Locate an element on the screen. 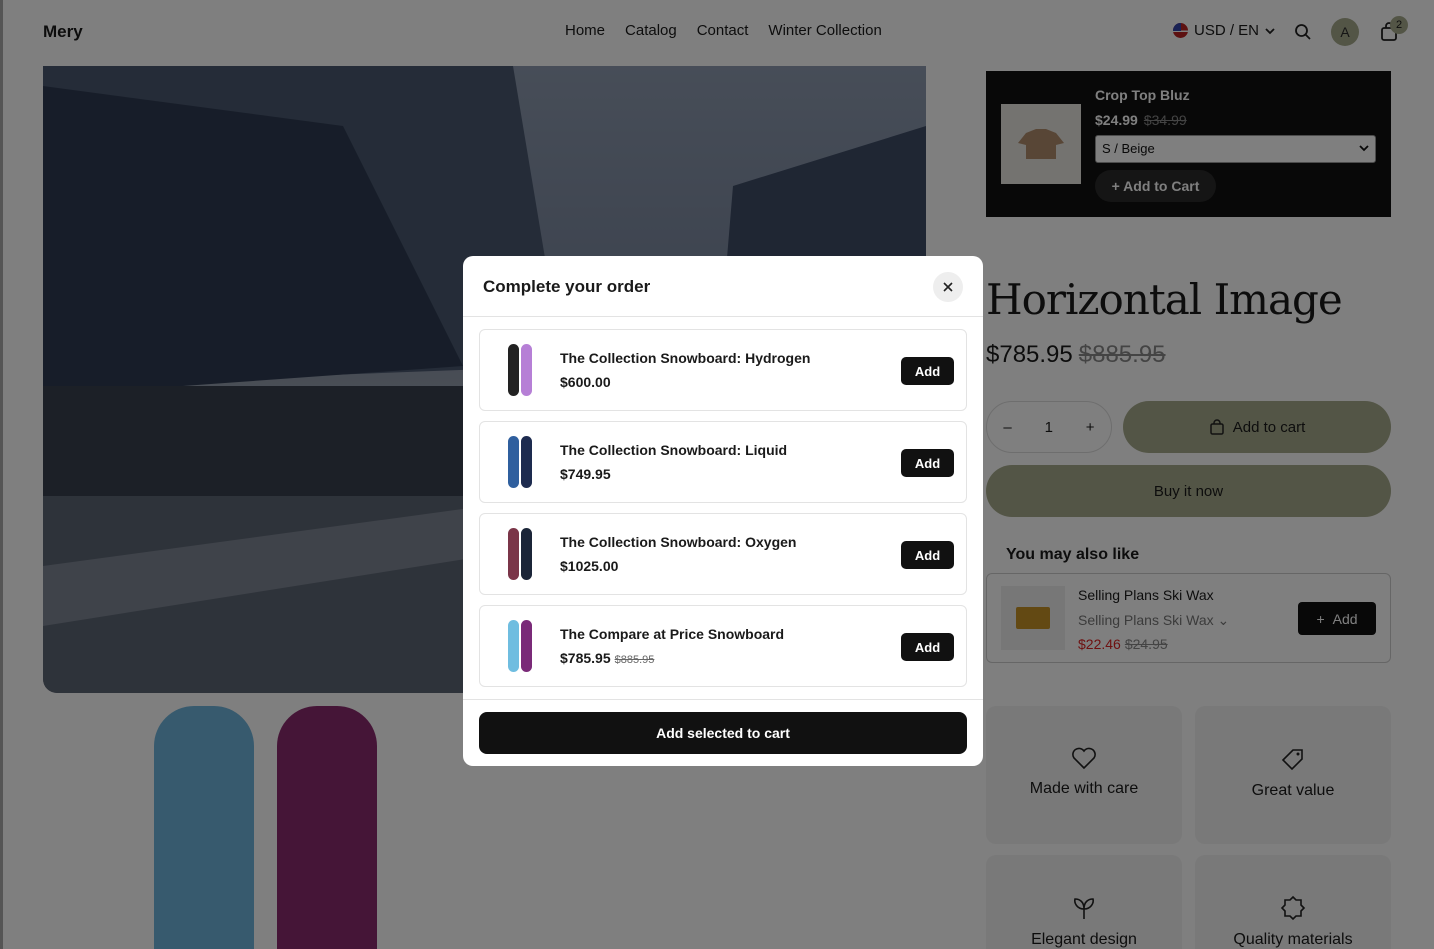 The width and height of the screenshot is (1434, 949). add-compare-price-button: Add is located at coordinates (927, 647).